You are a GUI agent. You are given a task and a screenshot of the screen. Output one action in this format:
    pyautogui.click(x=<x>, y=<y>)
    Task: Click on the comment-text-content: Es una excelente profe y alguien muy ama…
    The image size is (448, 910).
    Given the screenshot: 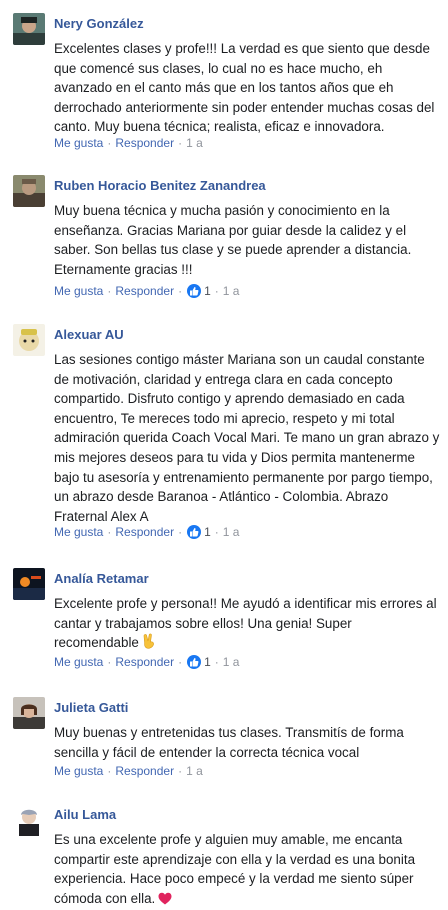 What is the action you would take?
    pyautogui.click(x=235, y=869)
    